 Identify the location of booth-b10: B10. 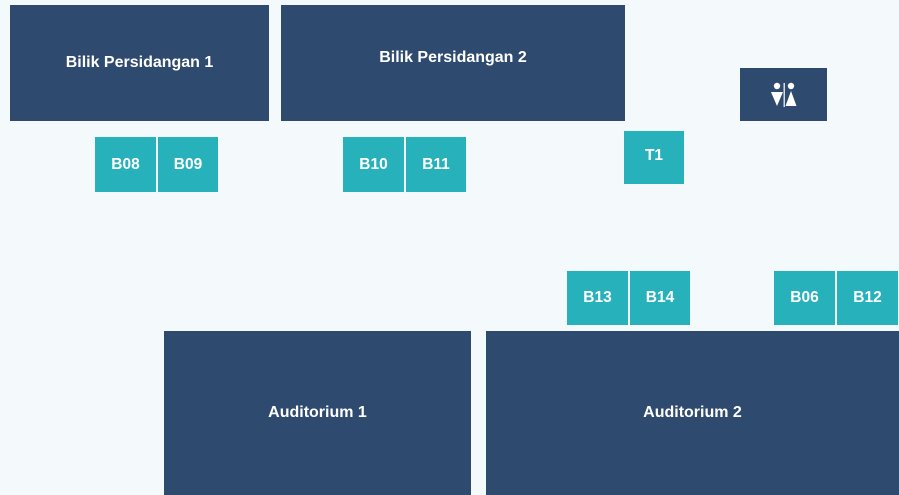
(373, 164).